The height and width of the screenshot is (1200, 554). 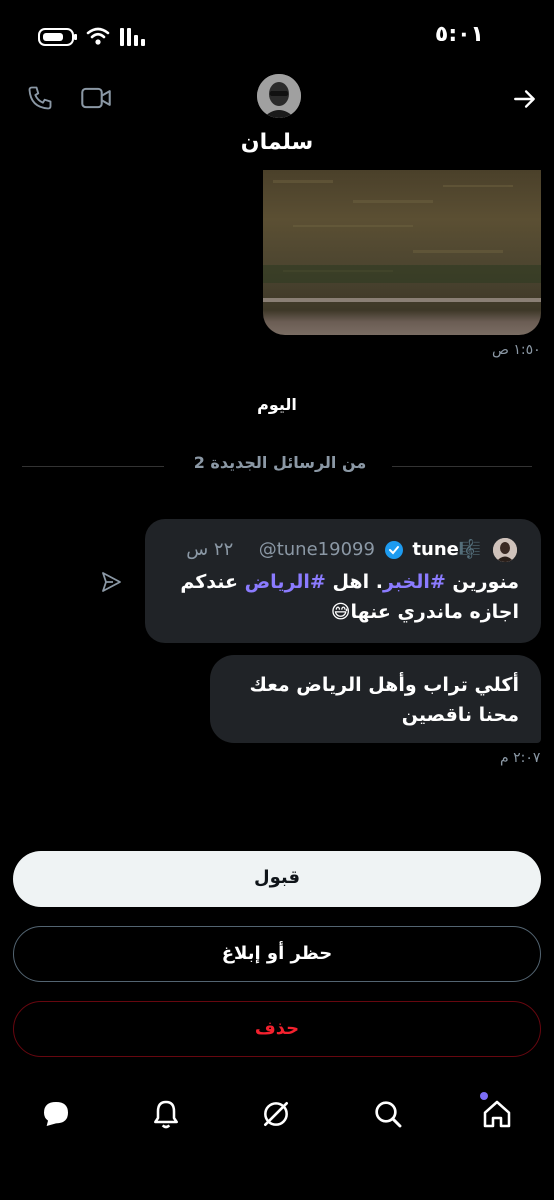 I want to click on tweet-avatar, so click(x=505, y=550).